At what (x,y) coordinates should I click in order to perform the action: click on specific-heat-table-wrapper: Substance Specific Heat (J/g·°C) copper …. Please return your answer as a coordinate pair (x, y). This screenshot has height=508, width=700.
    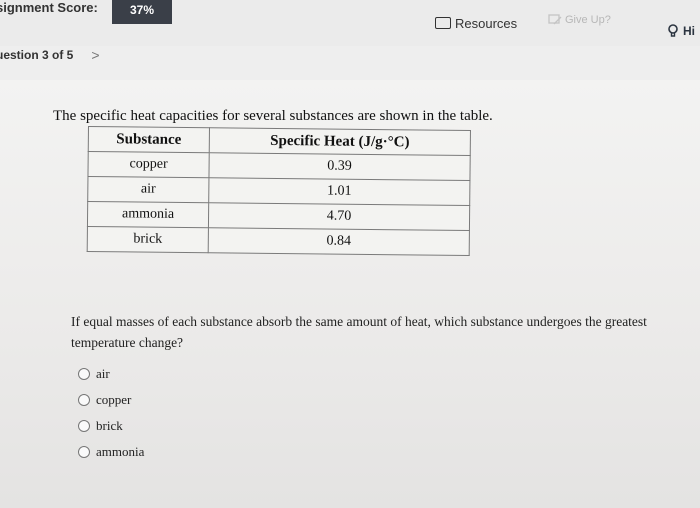
    Looking at the image, I should click on (278, 191).